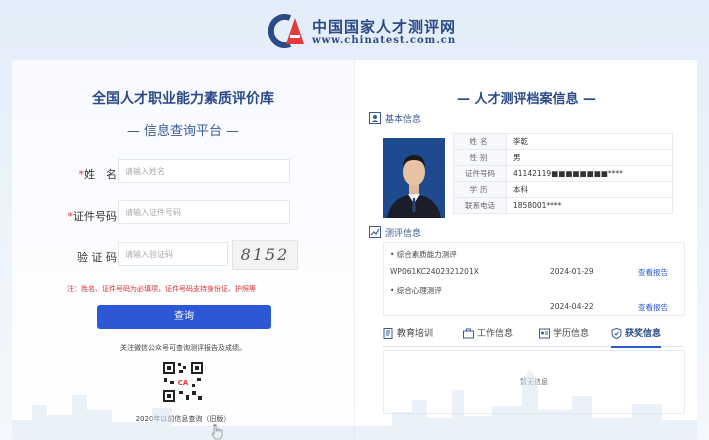 The height and width of the screenshot is (440, 709). I want to click on tab-education-info: 学历信息, so click(564, 336).